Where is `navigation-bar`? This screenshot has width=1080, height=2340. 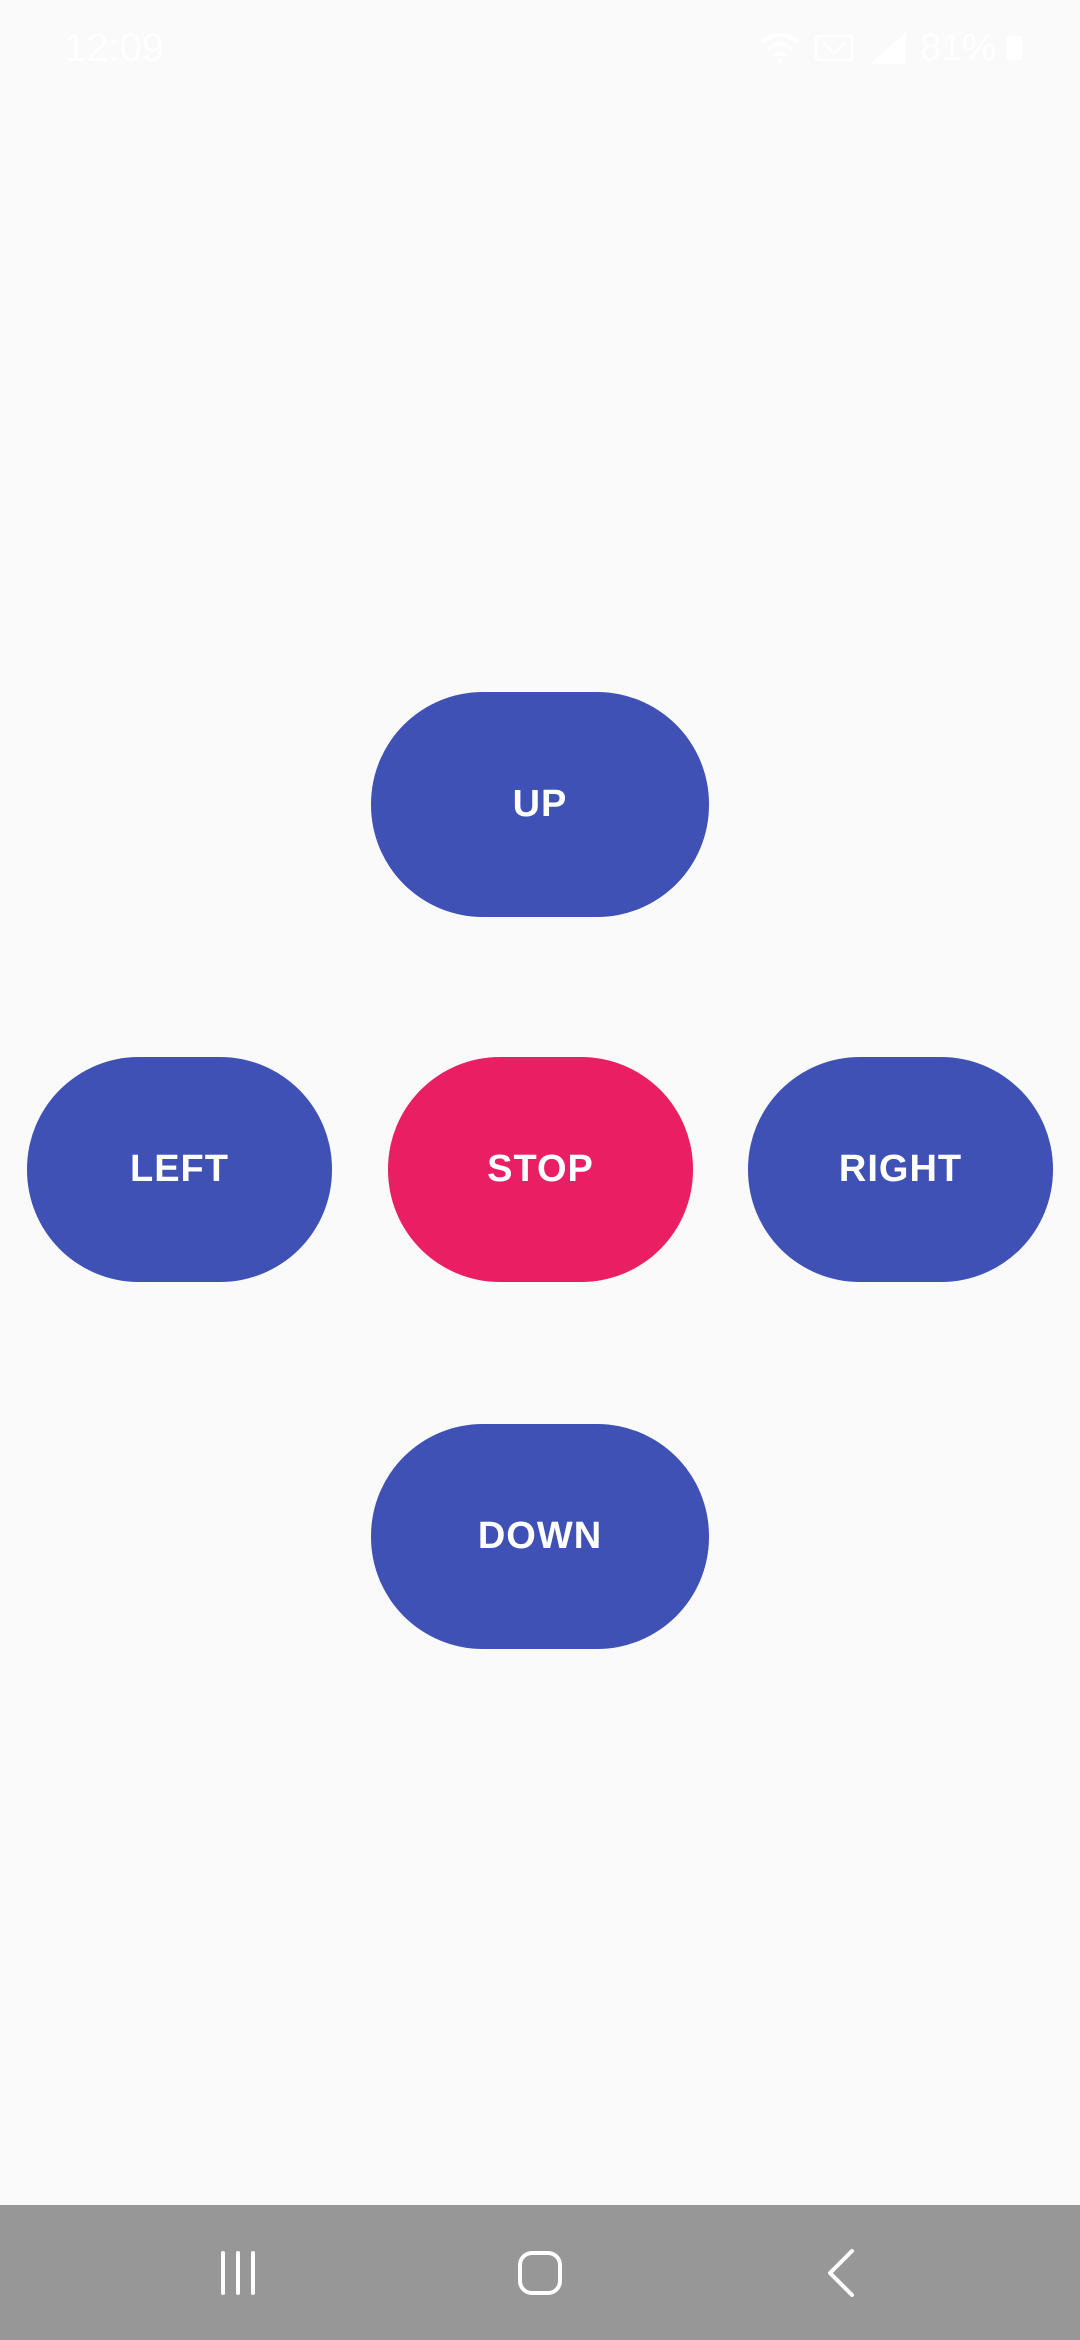
navigation-bar is located at coordinates (540, 2272).